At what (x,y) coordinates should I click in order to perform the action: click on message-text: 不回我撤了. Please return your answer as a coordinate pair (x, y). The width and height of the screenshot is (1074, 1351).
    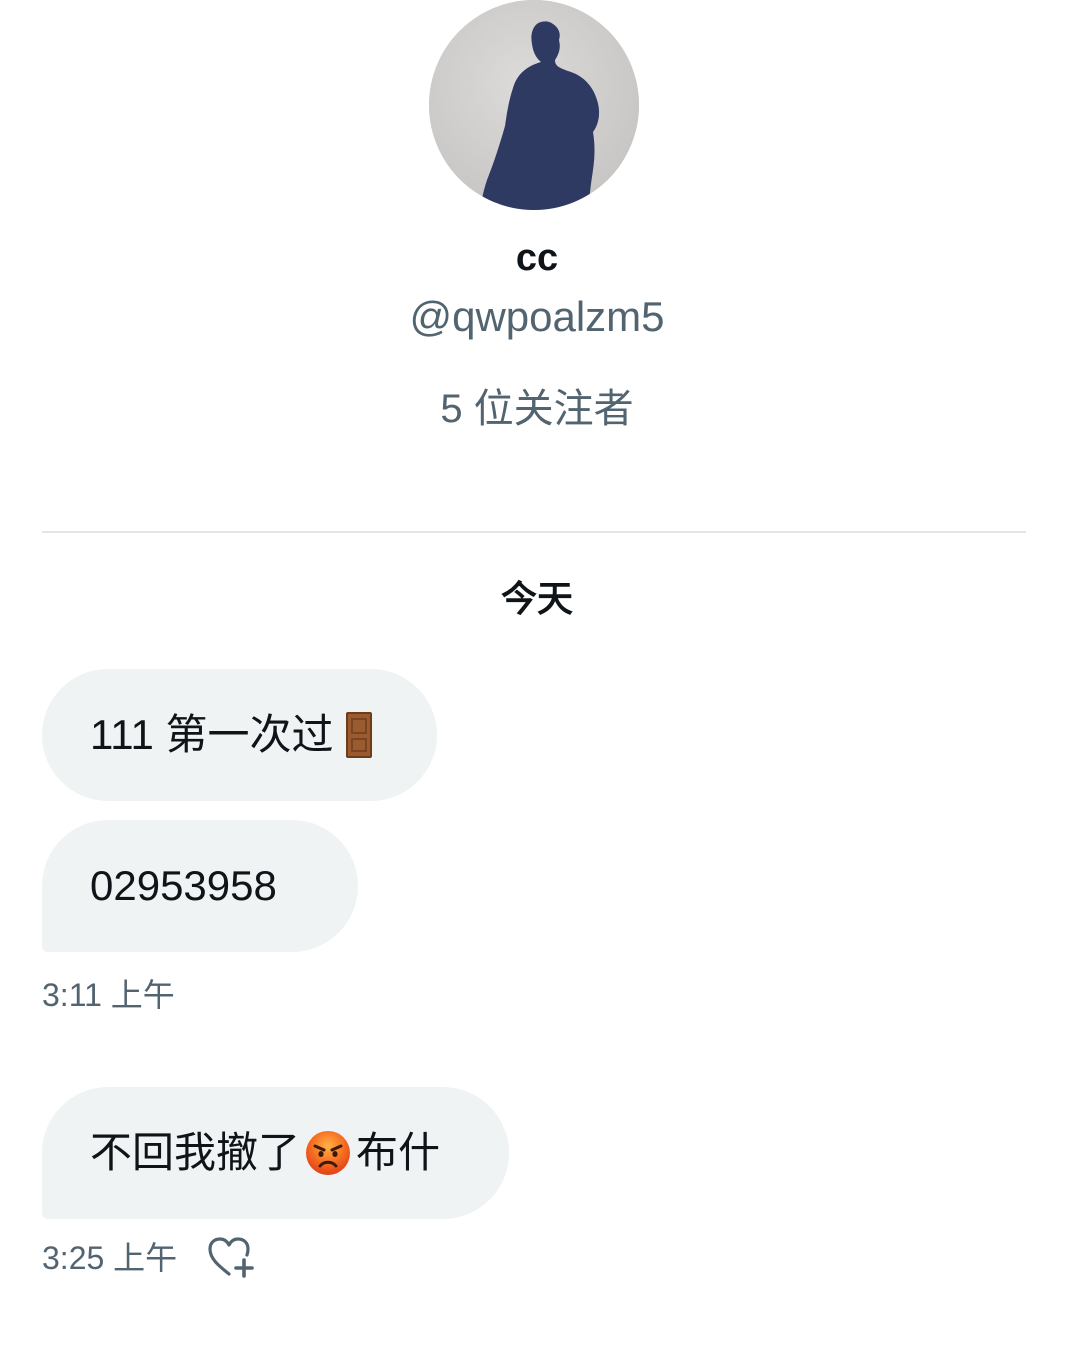
    Looking at the image, I should click on (195, 1152).